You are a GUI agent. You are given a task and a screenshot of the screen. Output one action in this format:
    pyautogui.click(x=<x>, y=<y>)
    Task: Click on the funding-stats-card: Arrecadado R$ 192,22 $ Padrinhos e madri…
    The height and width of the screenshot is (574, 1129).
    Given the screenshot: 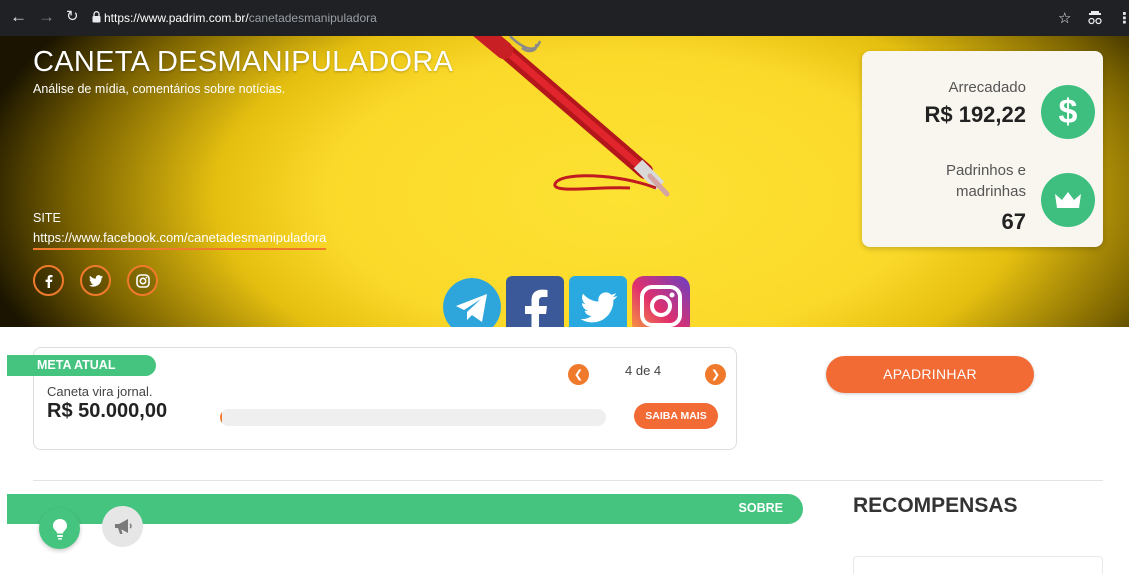 What is the action you would take?
    pyautogui.click(x=982, y=149)
    